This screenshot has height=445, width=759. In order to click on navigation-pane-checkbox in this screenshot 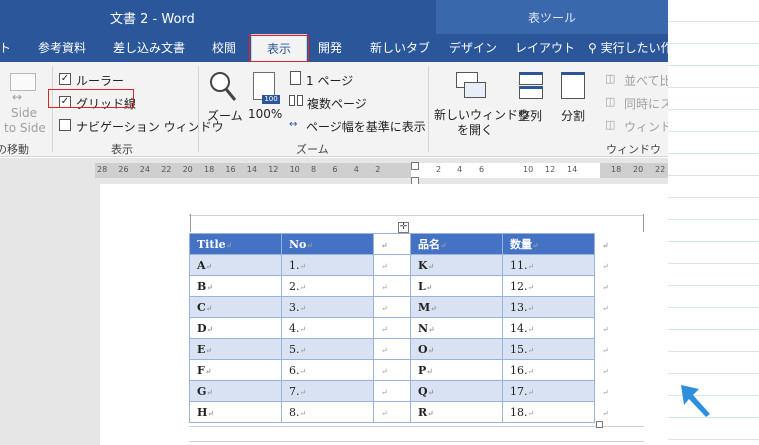, I will do `click(65, 125)`.